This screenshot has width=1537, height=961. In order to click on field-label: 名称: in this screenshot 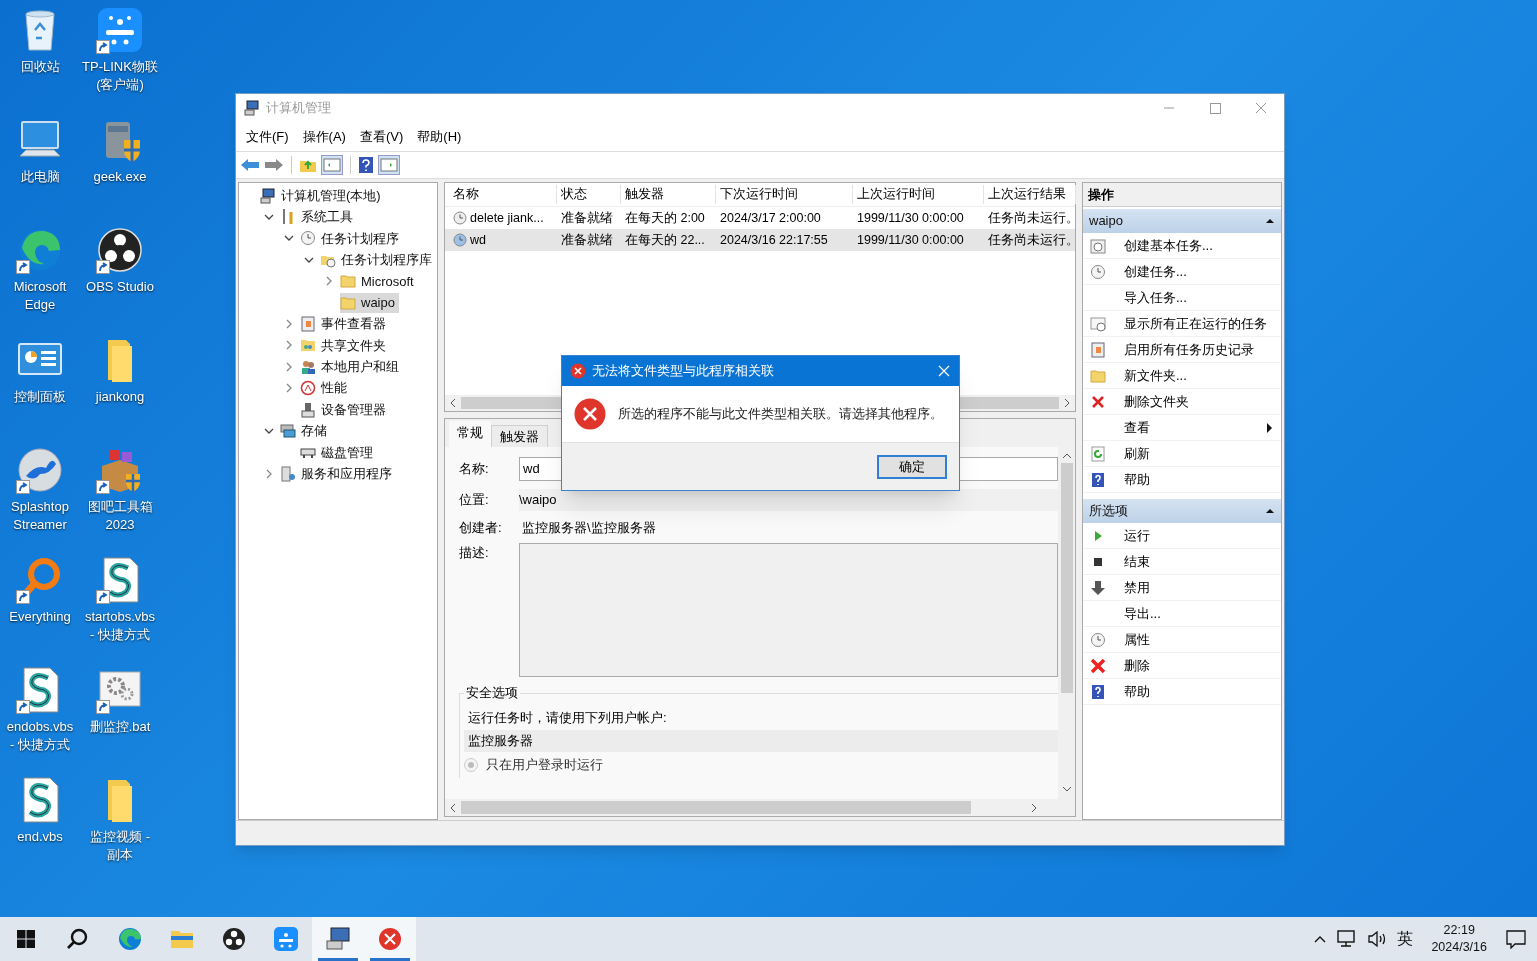, I will do `click(474, 469)`.